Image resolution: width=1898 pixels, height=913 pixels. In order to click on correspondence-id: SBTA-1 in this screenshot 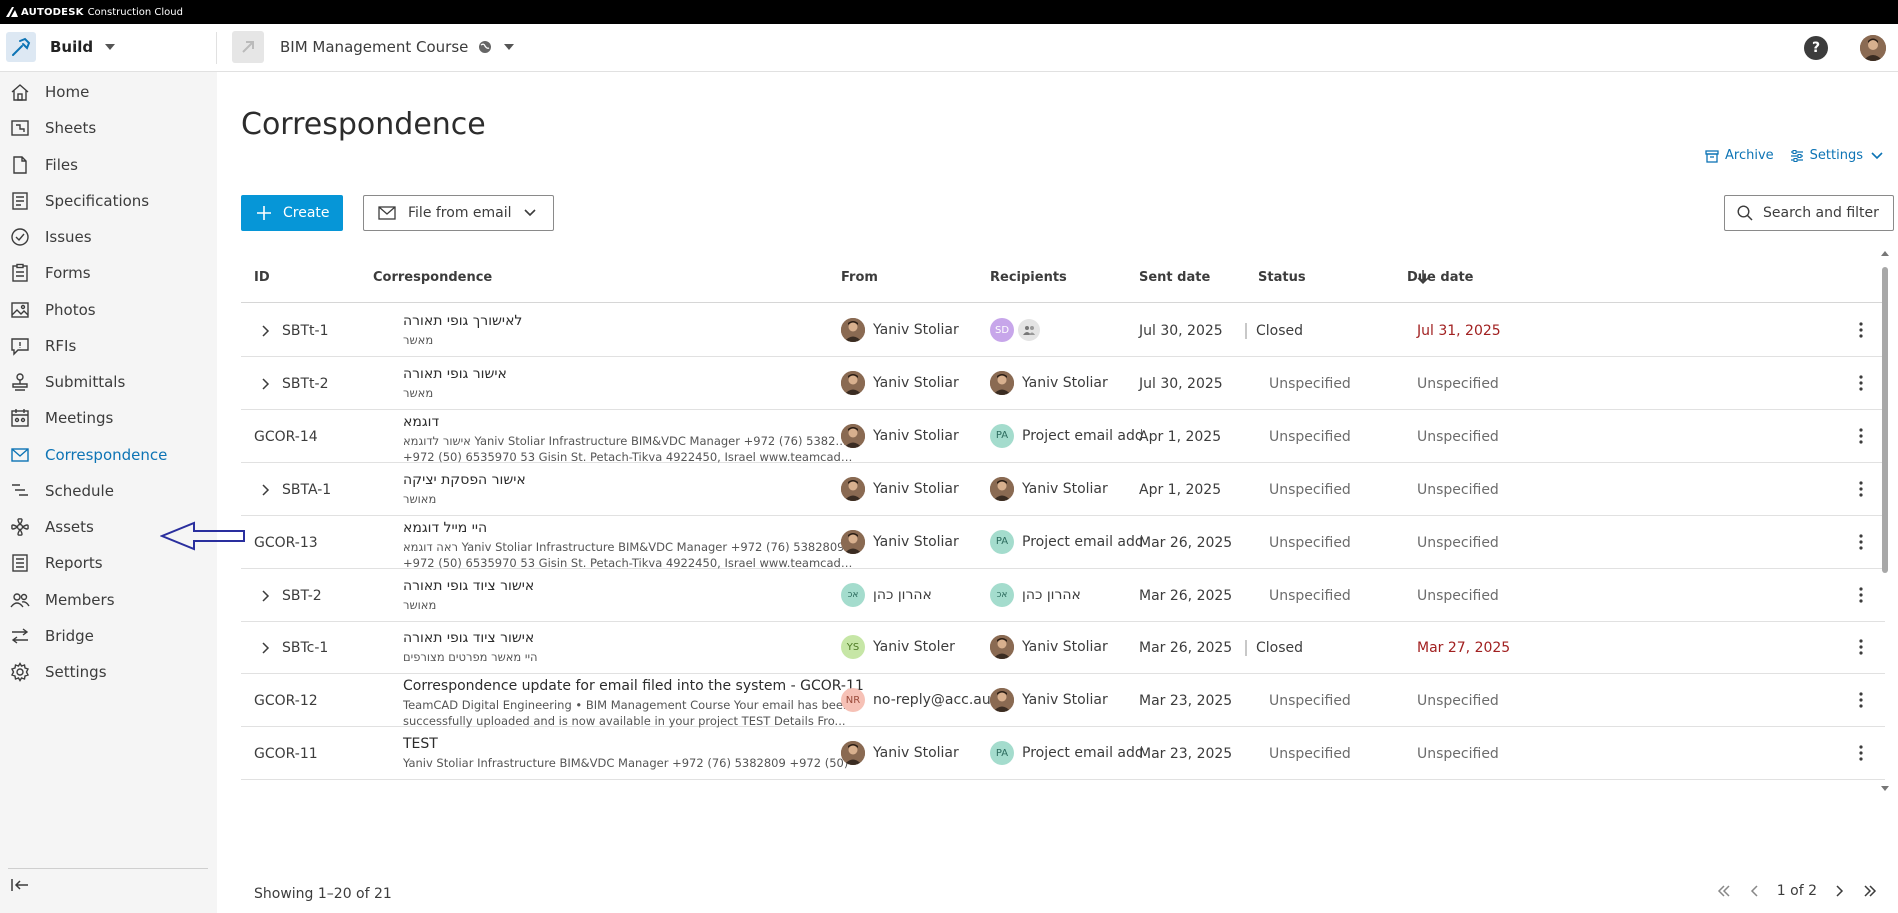, I will do `click(306, 490)`.